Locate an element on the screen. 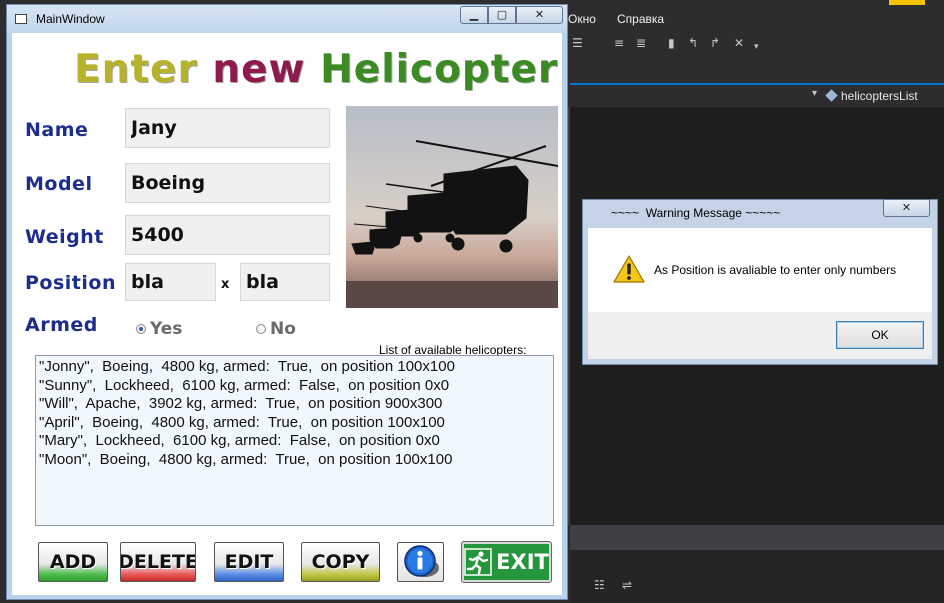  dialog-close-button: ✕ is located at coordinates (906, 208).